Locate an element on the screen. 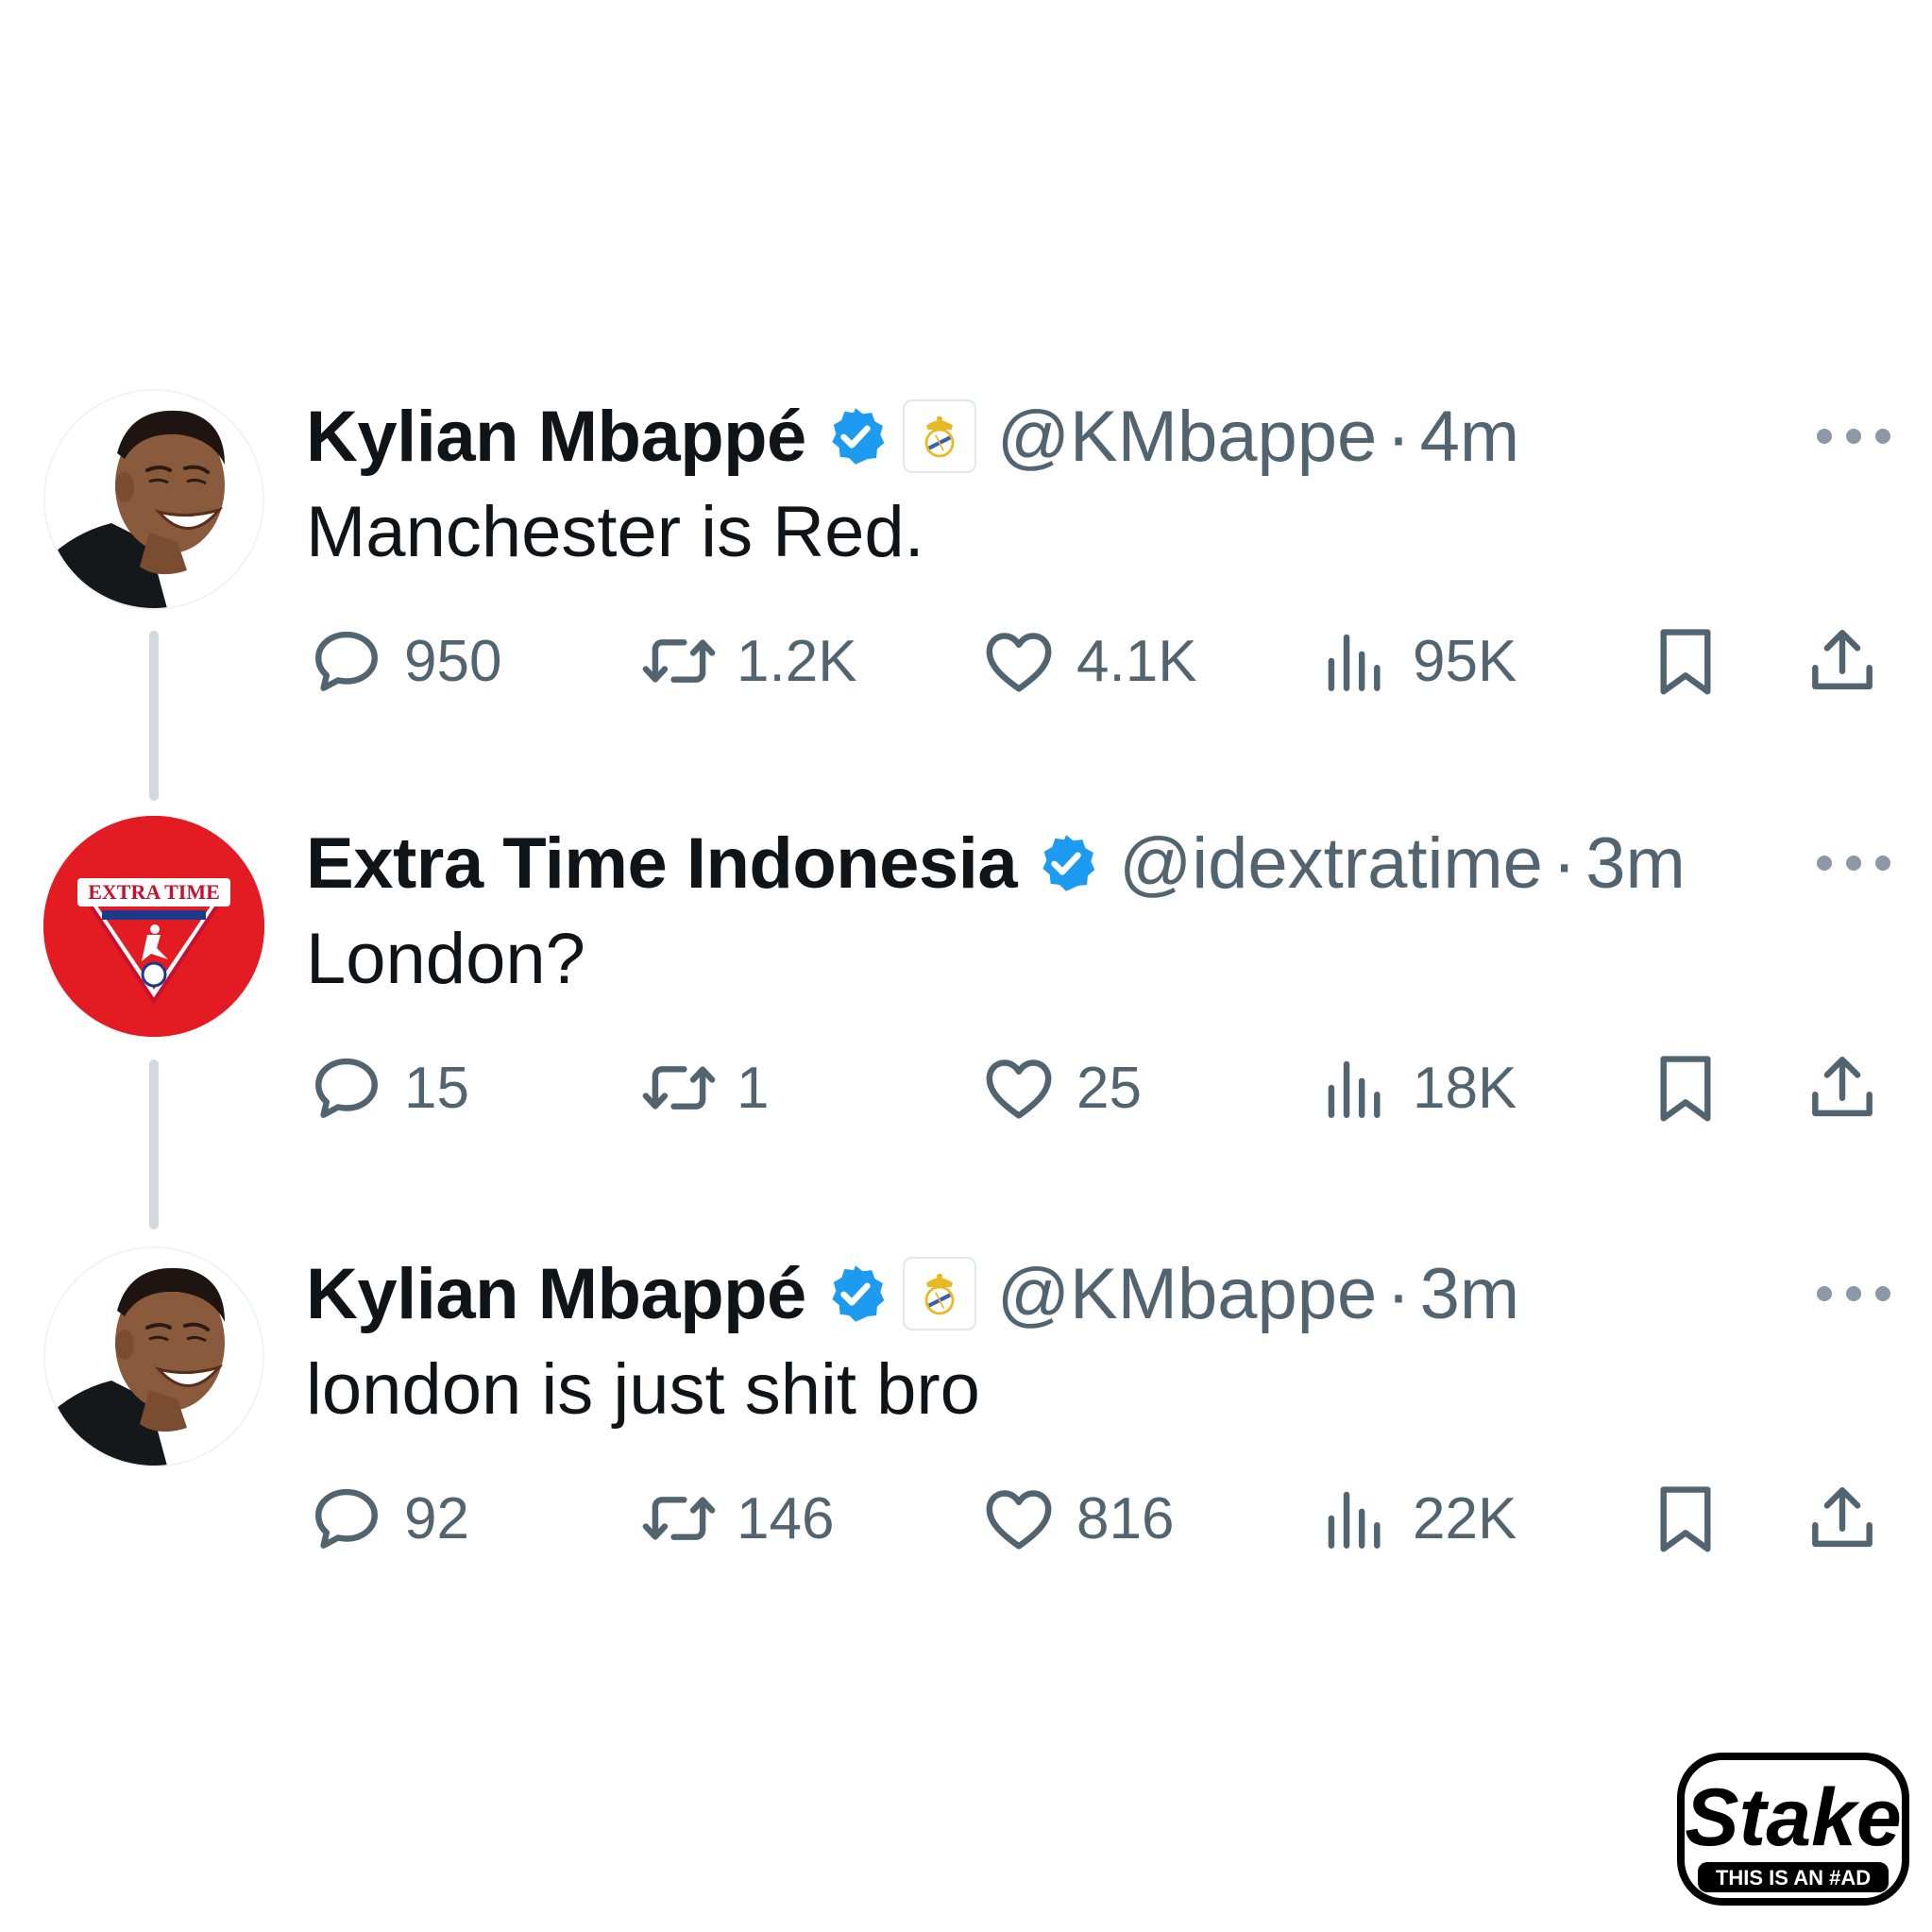 Image resolution: width=1932 pixels, height=1932 pixels. retweet-button: 1 is located at coordinates (703, 1088).